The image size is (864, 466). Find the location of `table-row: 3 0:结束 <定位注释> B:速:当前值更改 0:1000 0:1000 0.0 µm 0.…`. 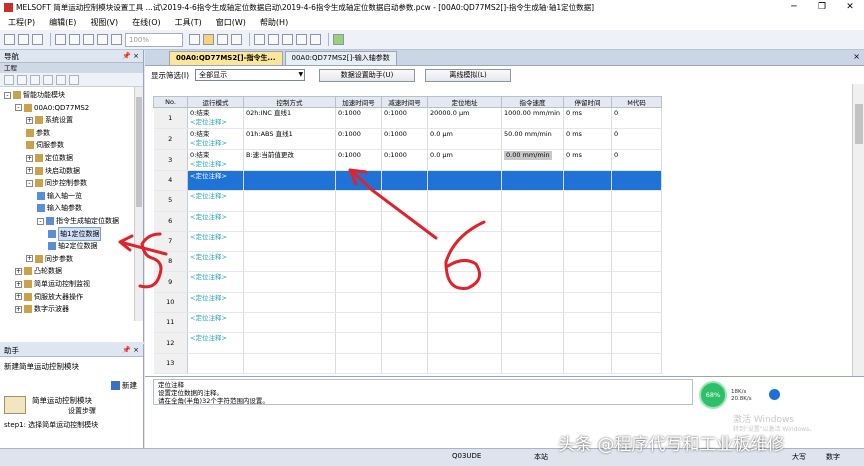

table-row: 3 0:结束 <定位注释> B:速:当前值更改 0:1000 0:1000 0.0 µm 0.… is located at coordinates (407, 160).